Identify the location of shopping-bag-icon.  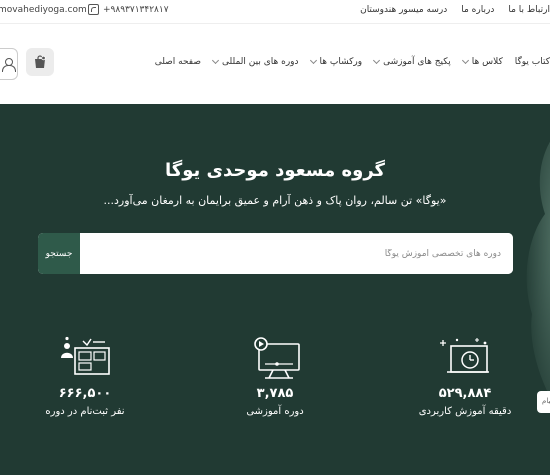
(40, 61).